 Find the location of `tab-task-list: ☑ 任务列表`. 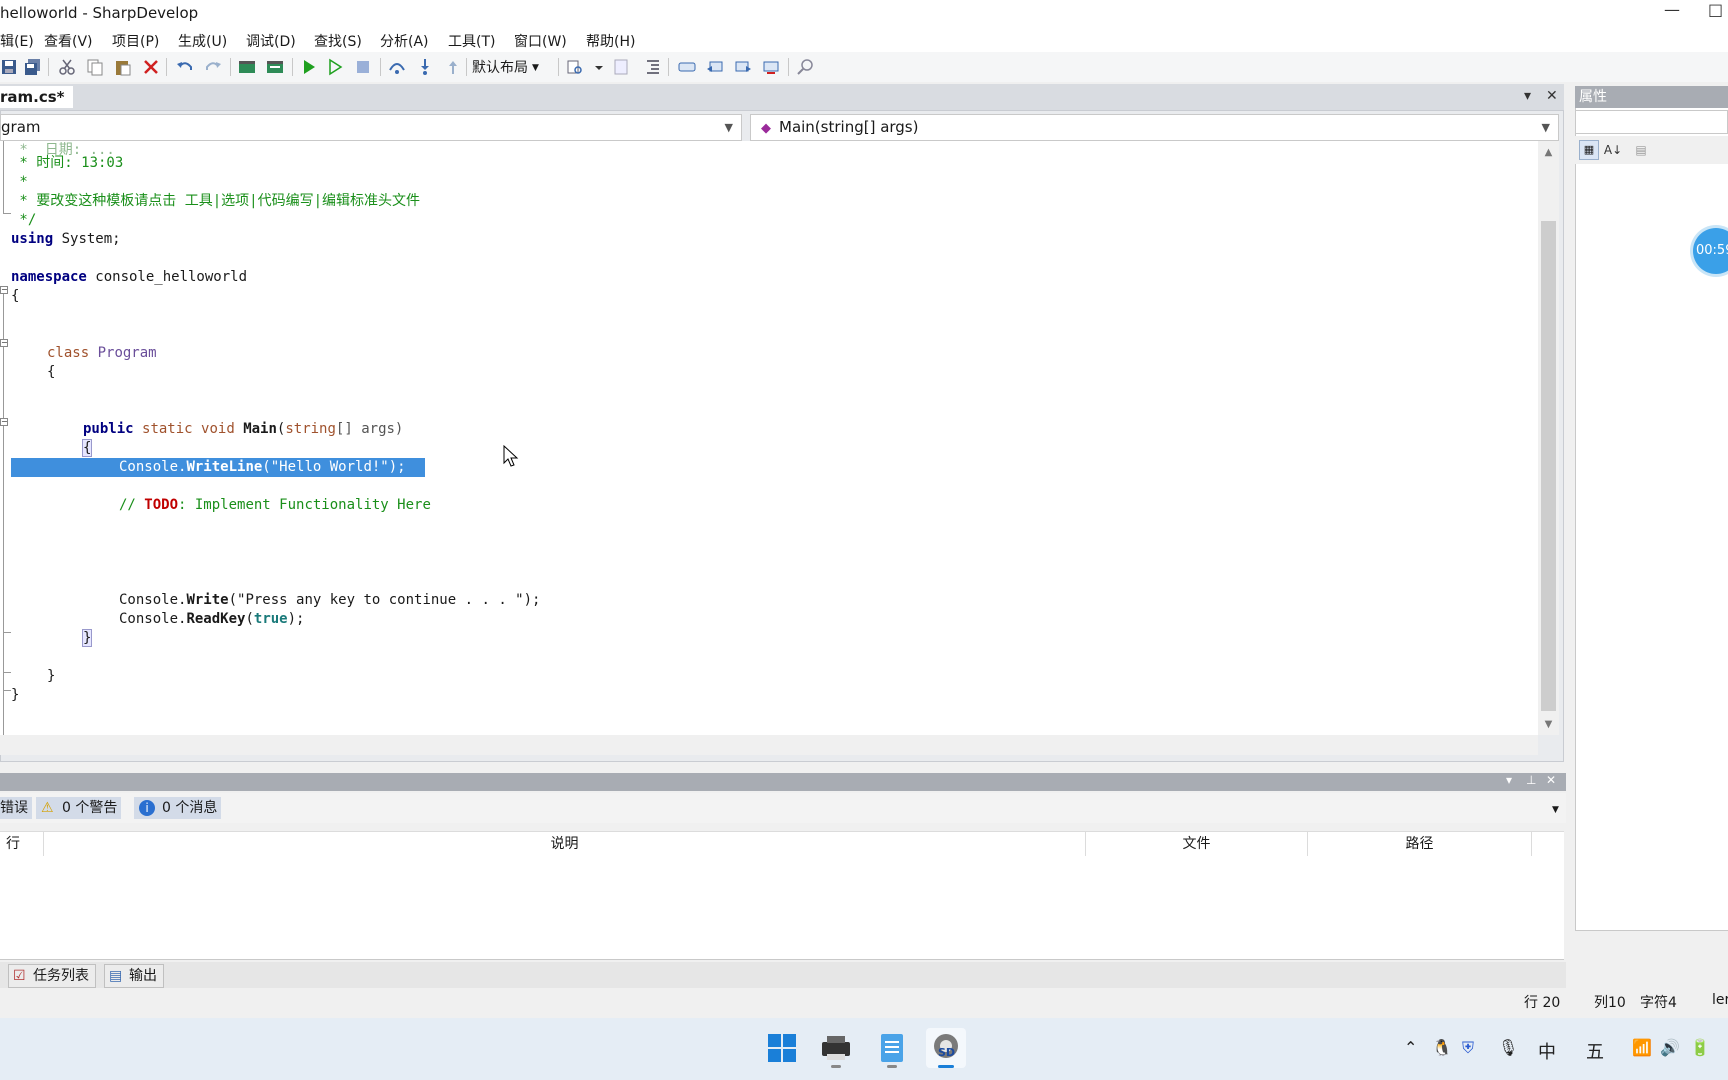

tab-task-list: ☑ 任务列表 is located at coordinates (52, 976).